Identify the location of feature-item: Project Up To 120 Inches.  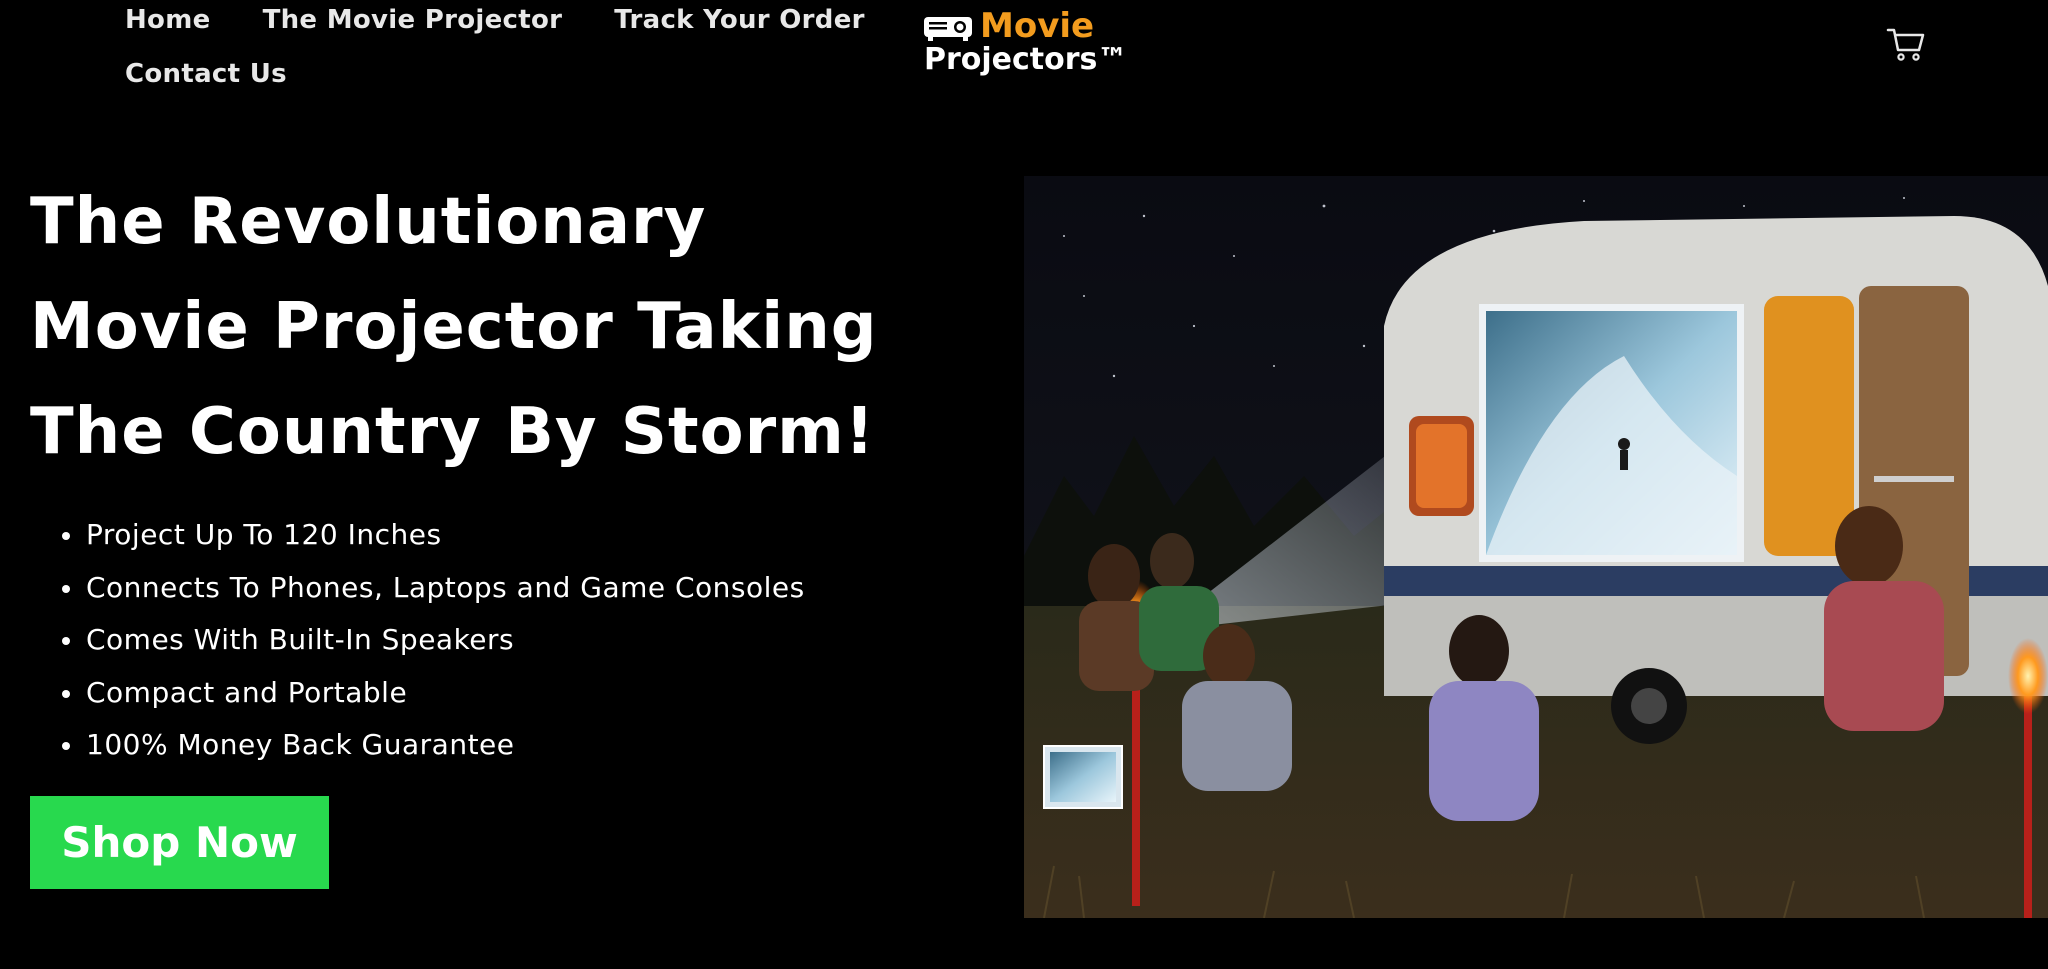
(500, 535).